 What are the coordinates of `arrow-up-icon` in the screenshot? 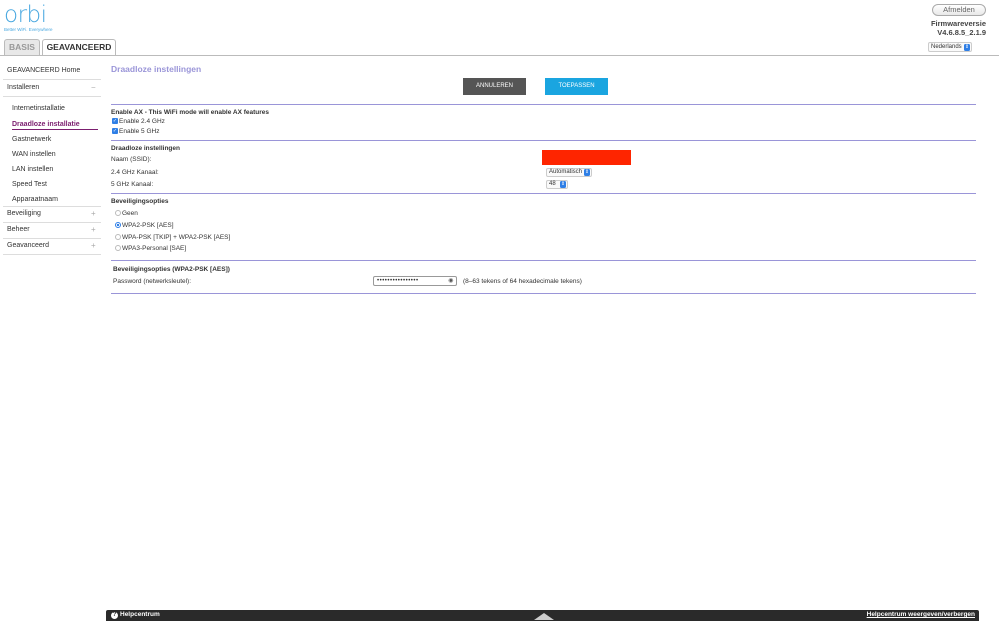 It's located at (544, 616).